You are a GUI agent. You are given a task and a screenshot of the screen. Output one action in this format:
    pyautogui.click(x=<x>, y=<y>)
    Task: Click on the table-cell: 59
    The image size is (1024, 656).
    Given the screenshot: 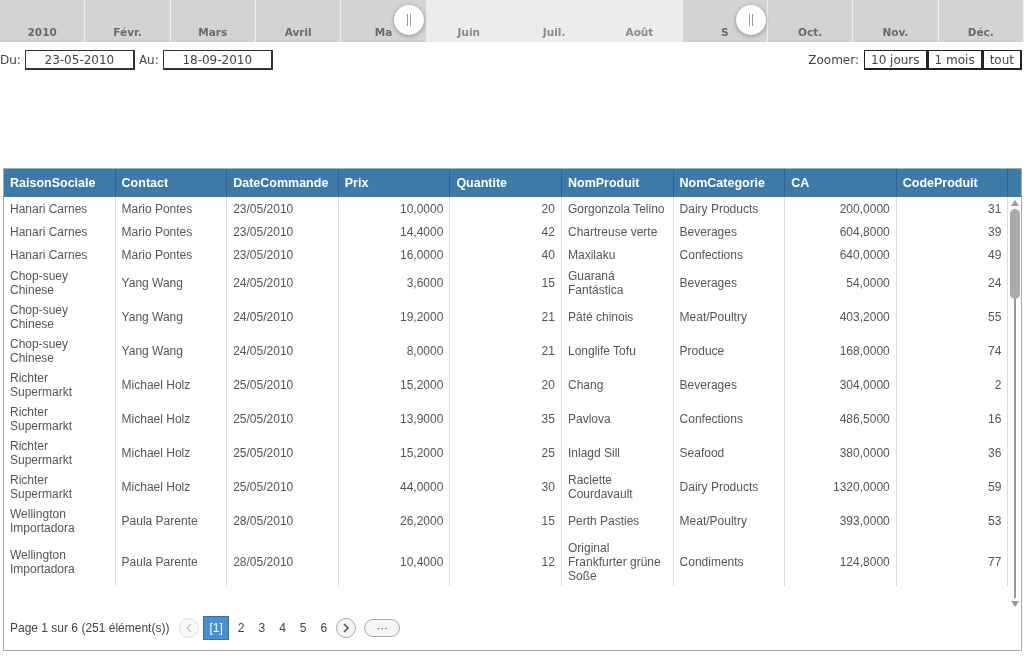 What is the action you would take?
    pyautogui.click(x=952, y=487)
    